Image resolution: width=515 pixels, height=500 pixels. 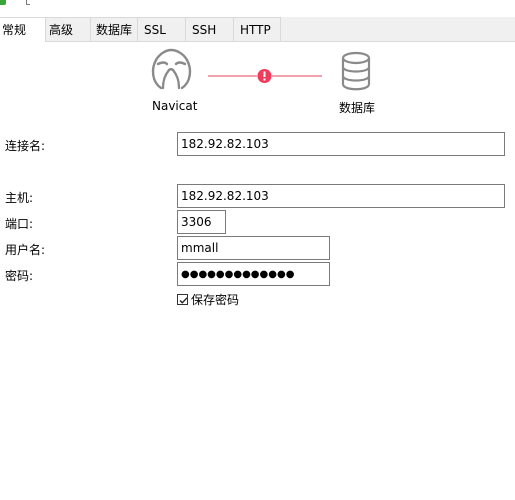 I want to click on username-input, so click(x=253, y=248).